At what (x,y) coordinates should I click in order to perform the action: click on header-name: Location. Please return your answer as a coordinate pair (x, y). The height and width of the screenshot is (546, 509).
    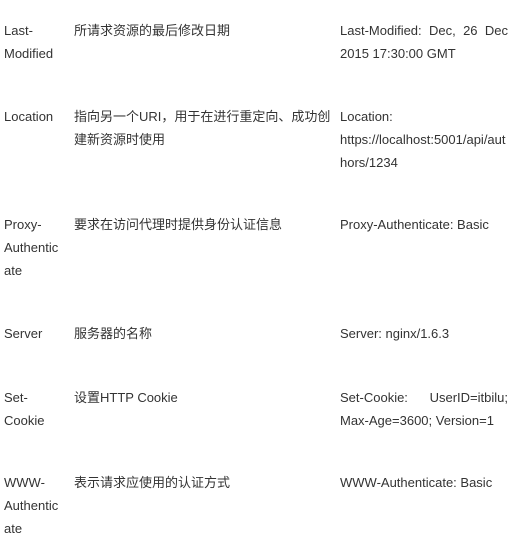
    Looking at the image, I should click on (29, 116).